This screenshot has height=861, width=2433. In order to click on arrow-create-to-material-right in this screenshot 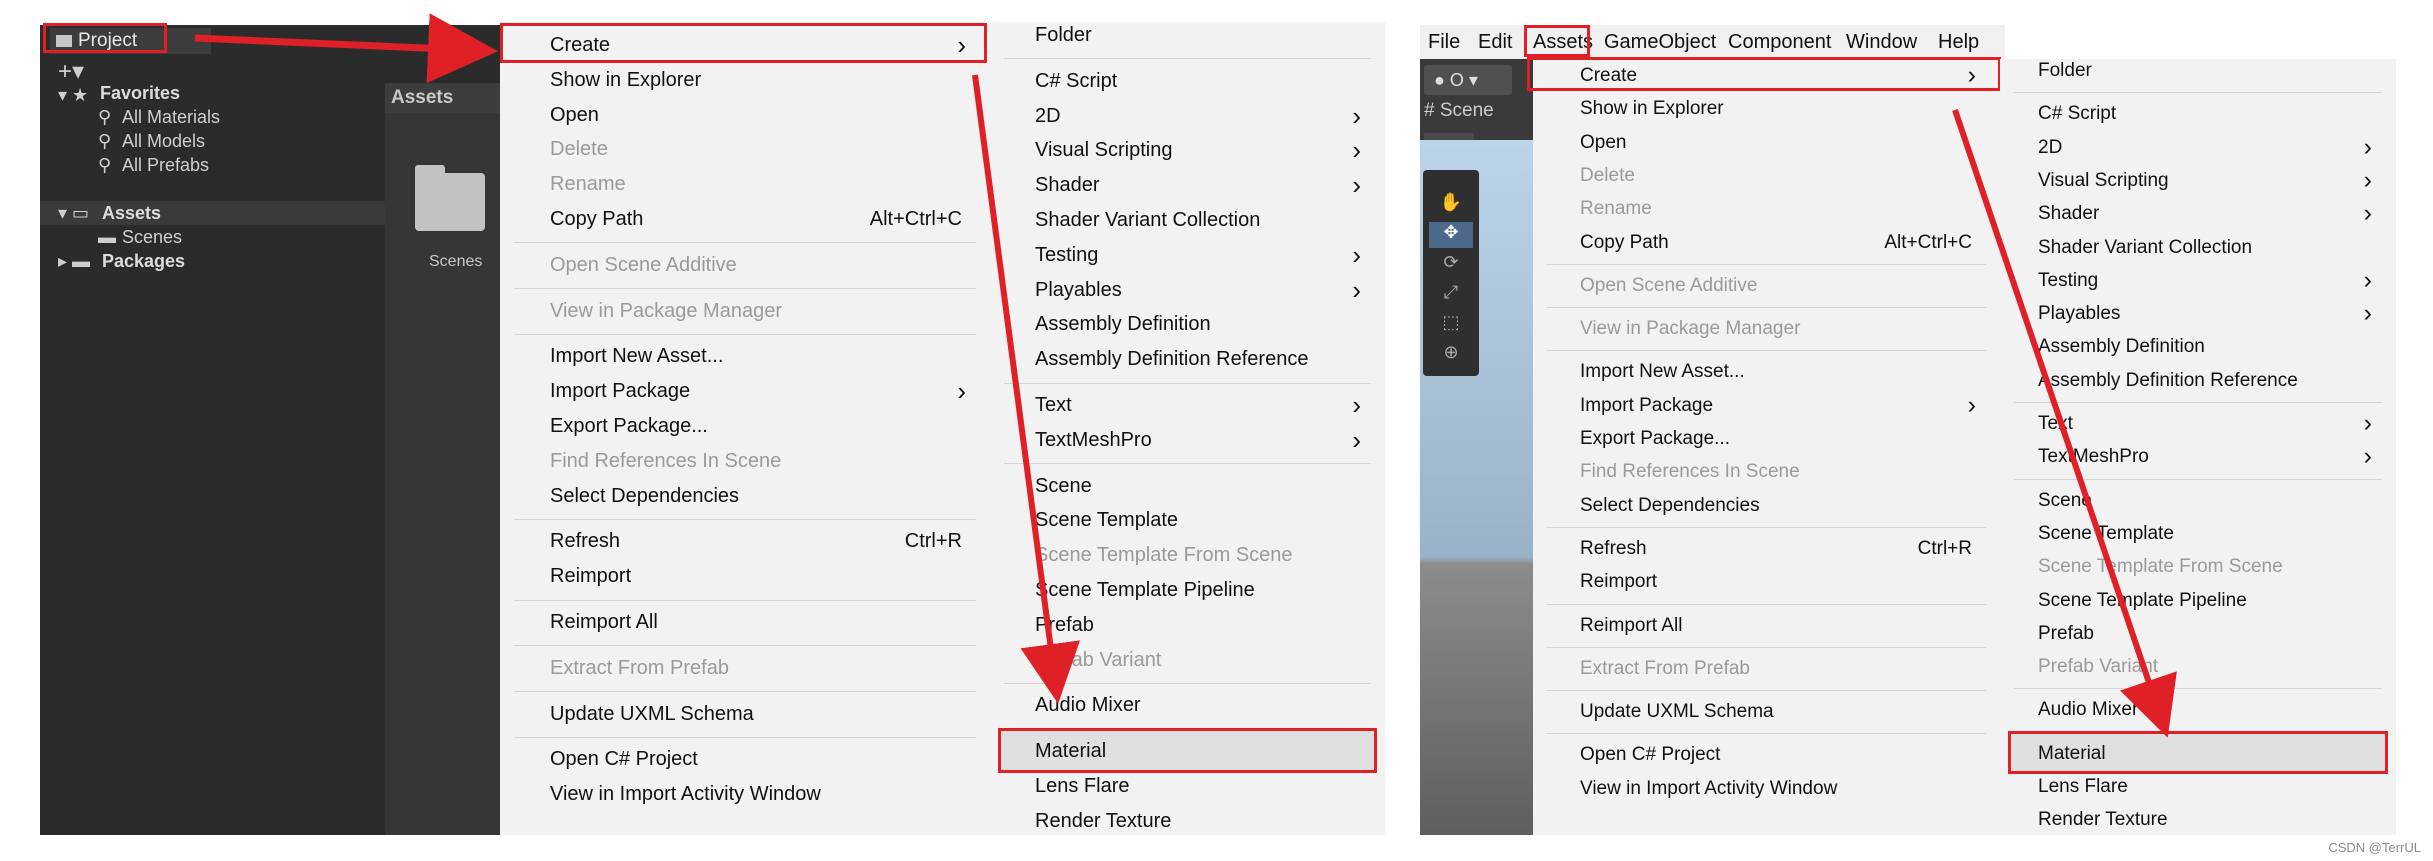, I will do `click(2064, 423)`.